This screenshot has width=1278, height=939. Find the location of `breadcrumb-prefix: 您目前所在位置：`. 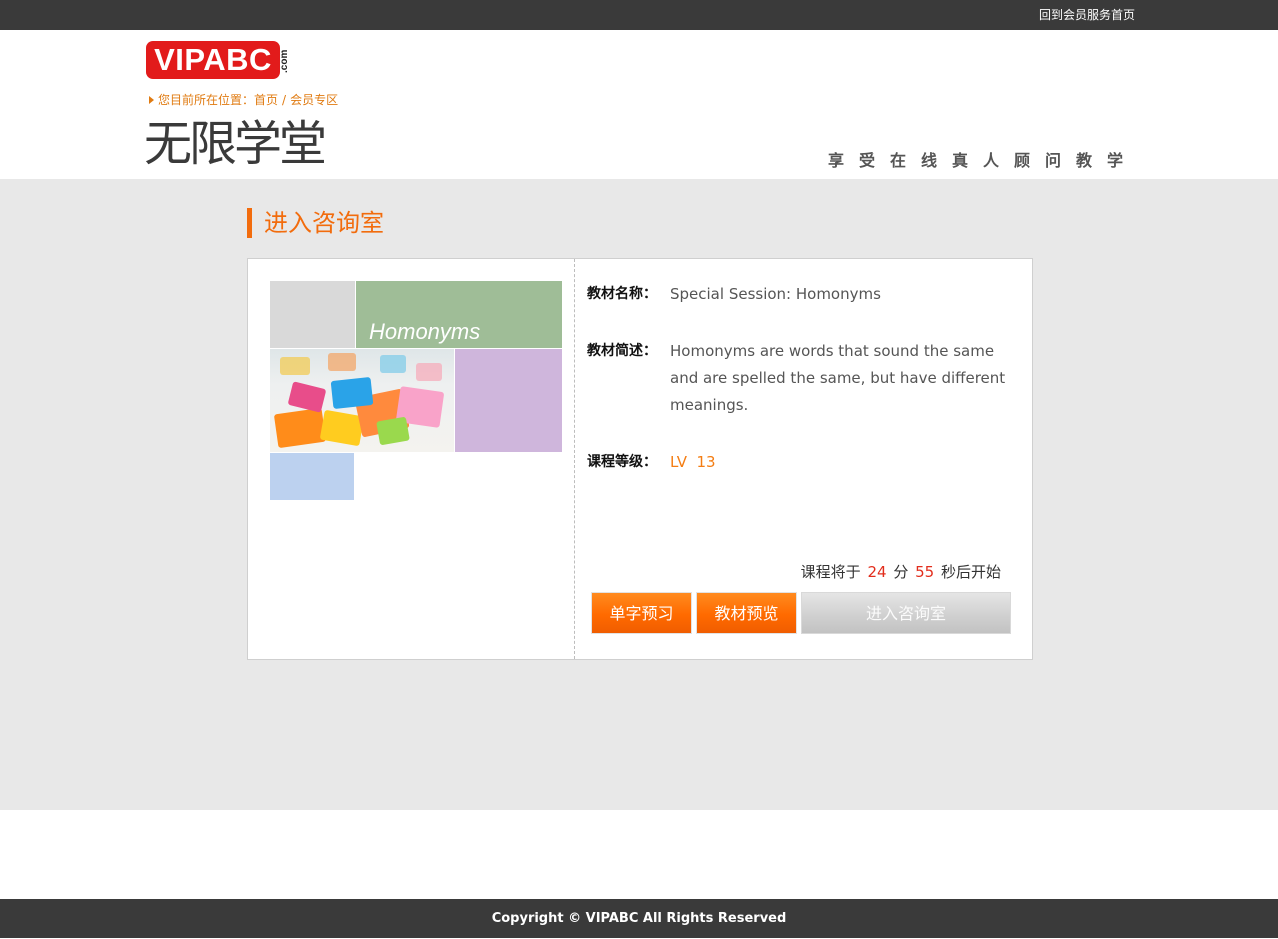

breadcrumb-prefix: 您目前所在位置： is located at coordinates (206, 100).